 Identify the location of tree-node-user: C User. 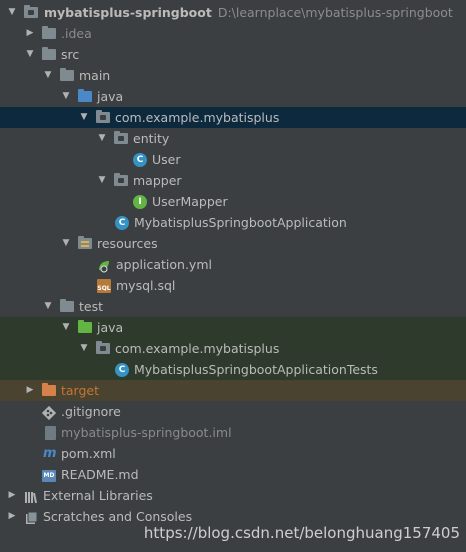
(233, 159).